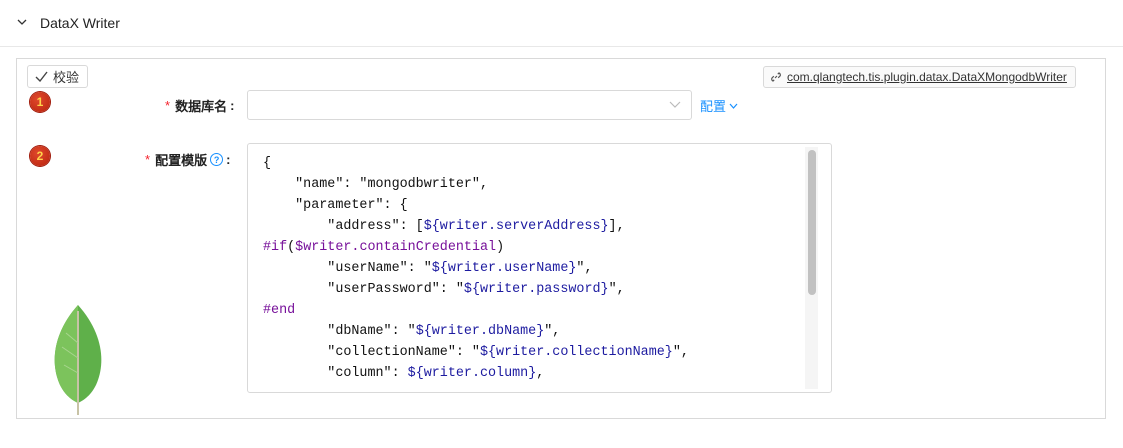 This screenshot has width=1123, height=448. I want to click on field-label-template: * 配置模版 ? :, so click(187, 159).